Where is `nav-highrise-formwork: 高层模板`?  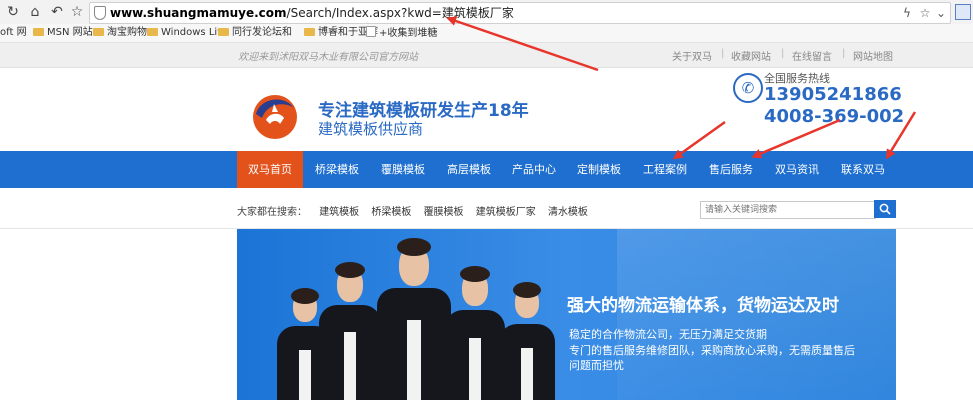 nav-highrise-formwork: 高层模板 is located at coordinates (469, 169).